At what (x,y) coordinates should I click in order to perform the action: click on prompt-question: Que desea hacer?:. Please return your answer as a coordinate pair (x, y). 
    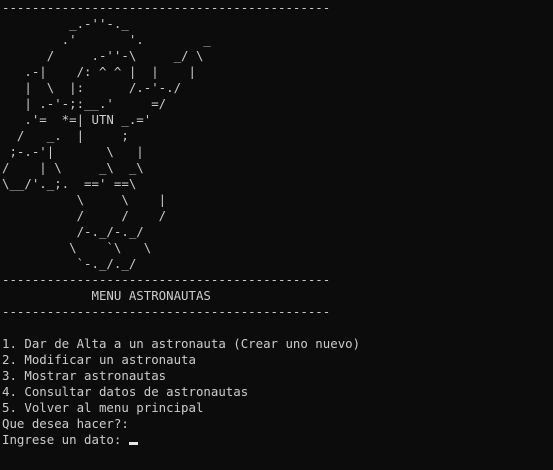
    Looking at the image, I should click on (65, 423).